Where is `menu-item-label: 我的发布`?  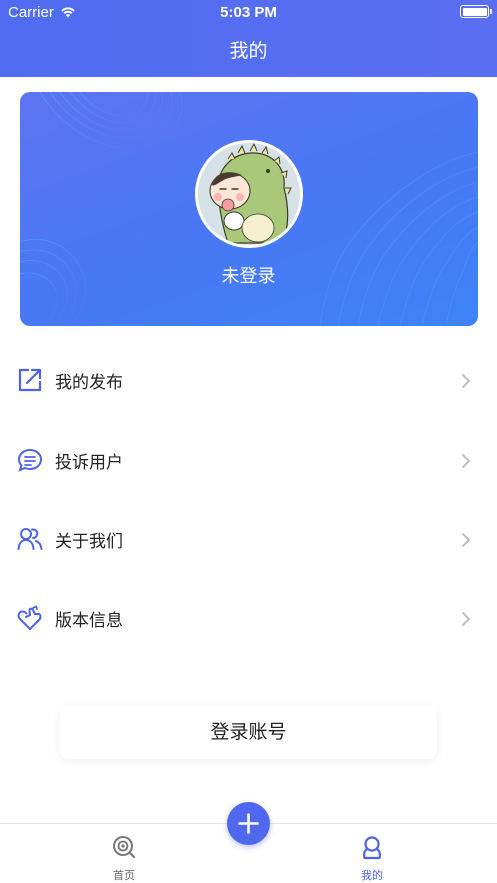
menu-item-label: 我的发布 is located at coordinates (89, 383).